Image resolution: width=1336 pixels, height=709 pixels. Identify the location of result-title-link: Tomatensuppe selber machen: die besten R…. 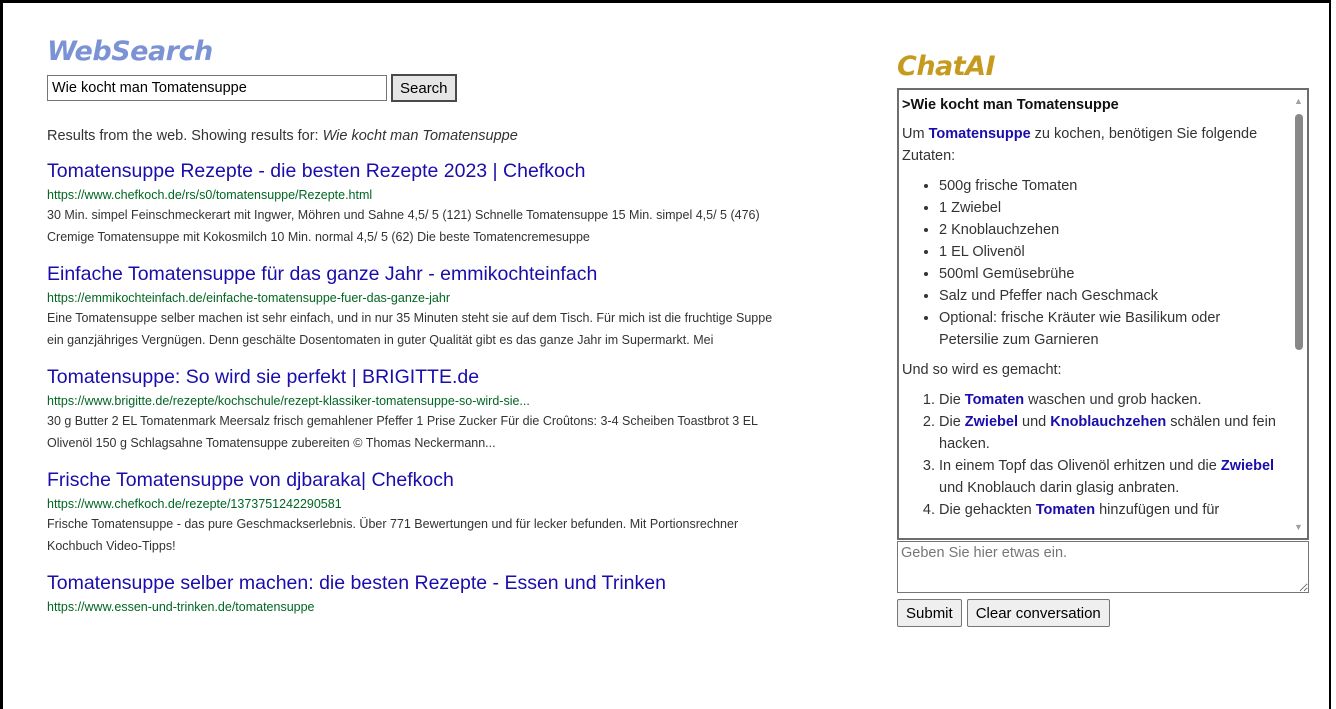
(417, 583).